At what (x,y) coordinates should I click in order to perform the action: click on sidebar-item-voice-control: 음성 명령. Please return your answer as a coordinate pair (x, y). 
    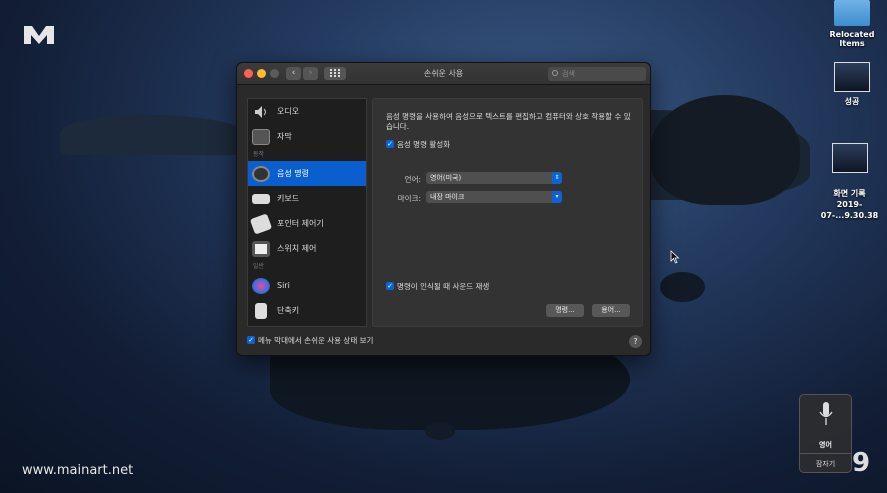
    Looking at the image, I should click on (307, 173).